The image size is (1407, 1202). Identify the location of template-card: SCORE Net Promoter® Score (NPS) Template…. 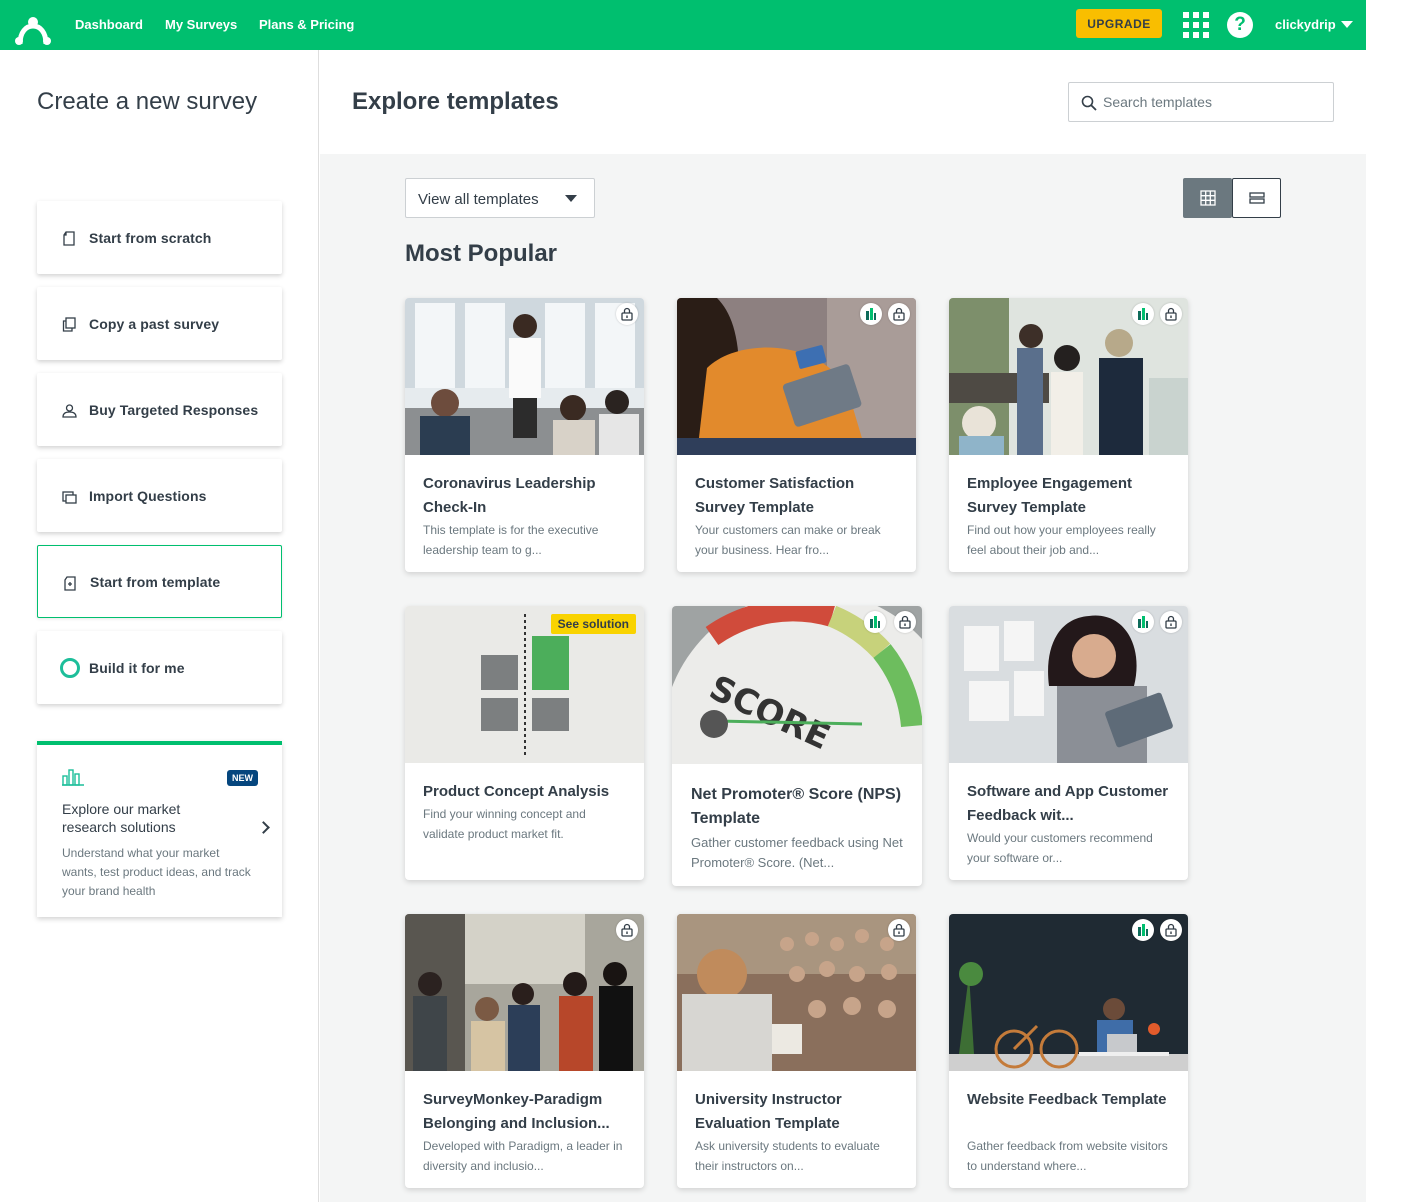
(797, 746).